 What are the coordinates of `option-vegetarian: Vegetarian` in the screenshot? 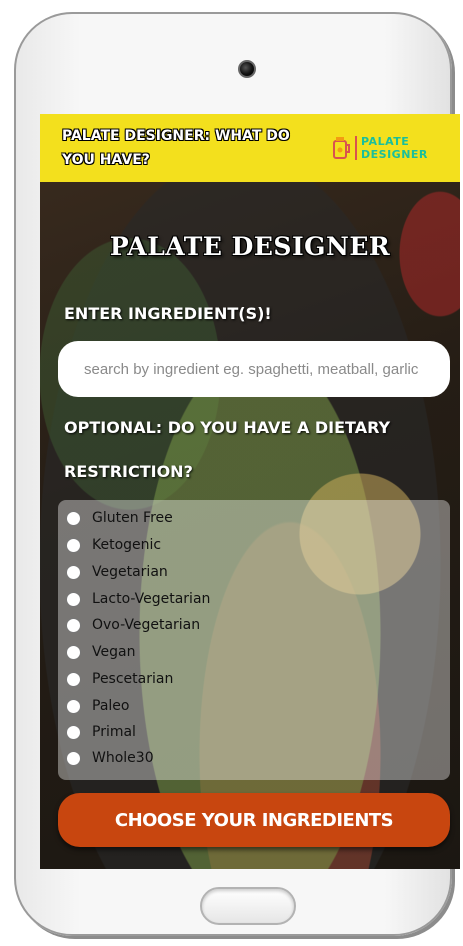 It's located at (117, 572).